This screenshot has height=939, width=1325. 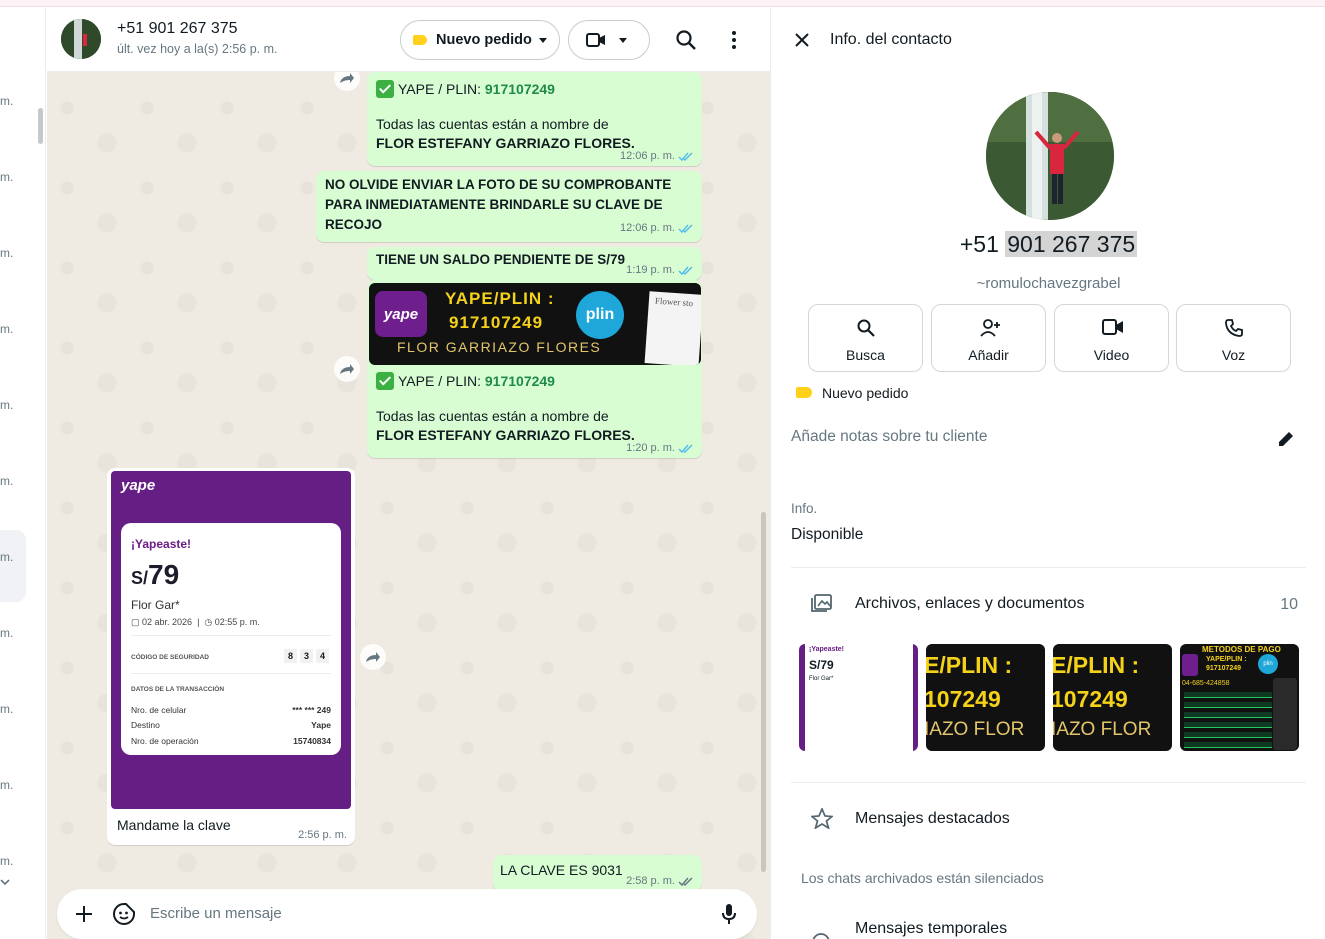 What do you see at coordinates (1226, 659) in the screenshot?
I see `thumb-text: YAPE/PLIN :` at bounding box center [1226, 659].